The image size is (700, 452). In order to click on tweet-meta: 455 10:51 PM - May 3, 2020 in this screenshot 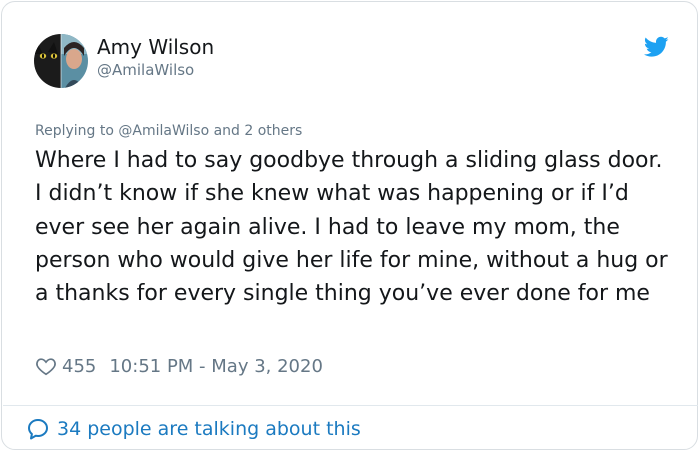, I will do `click(179, 366)`.